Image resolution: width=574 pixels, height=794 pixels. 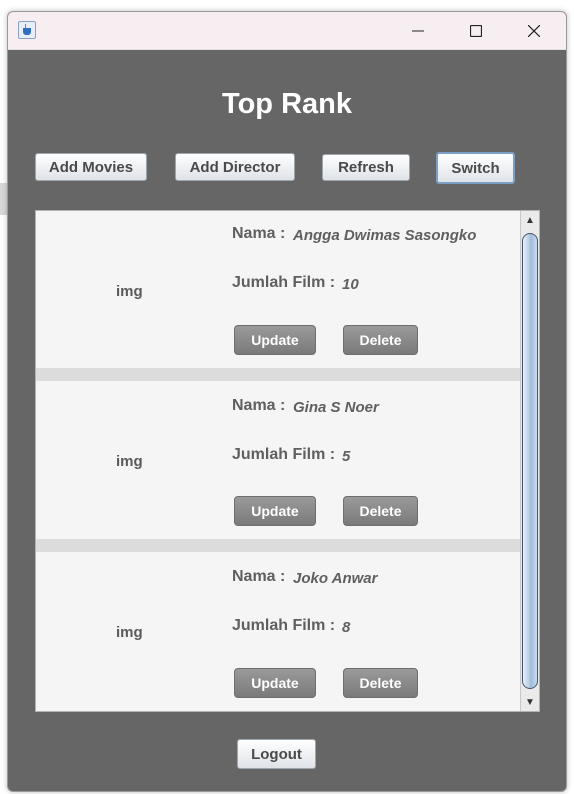 I want to click on maximize-icon, so click(x=476, y=30).